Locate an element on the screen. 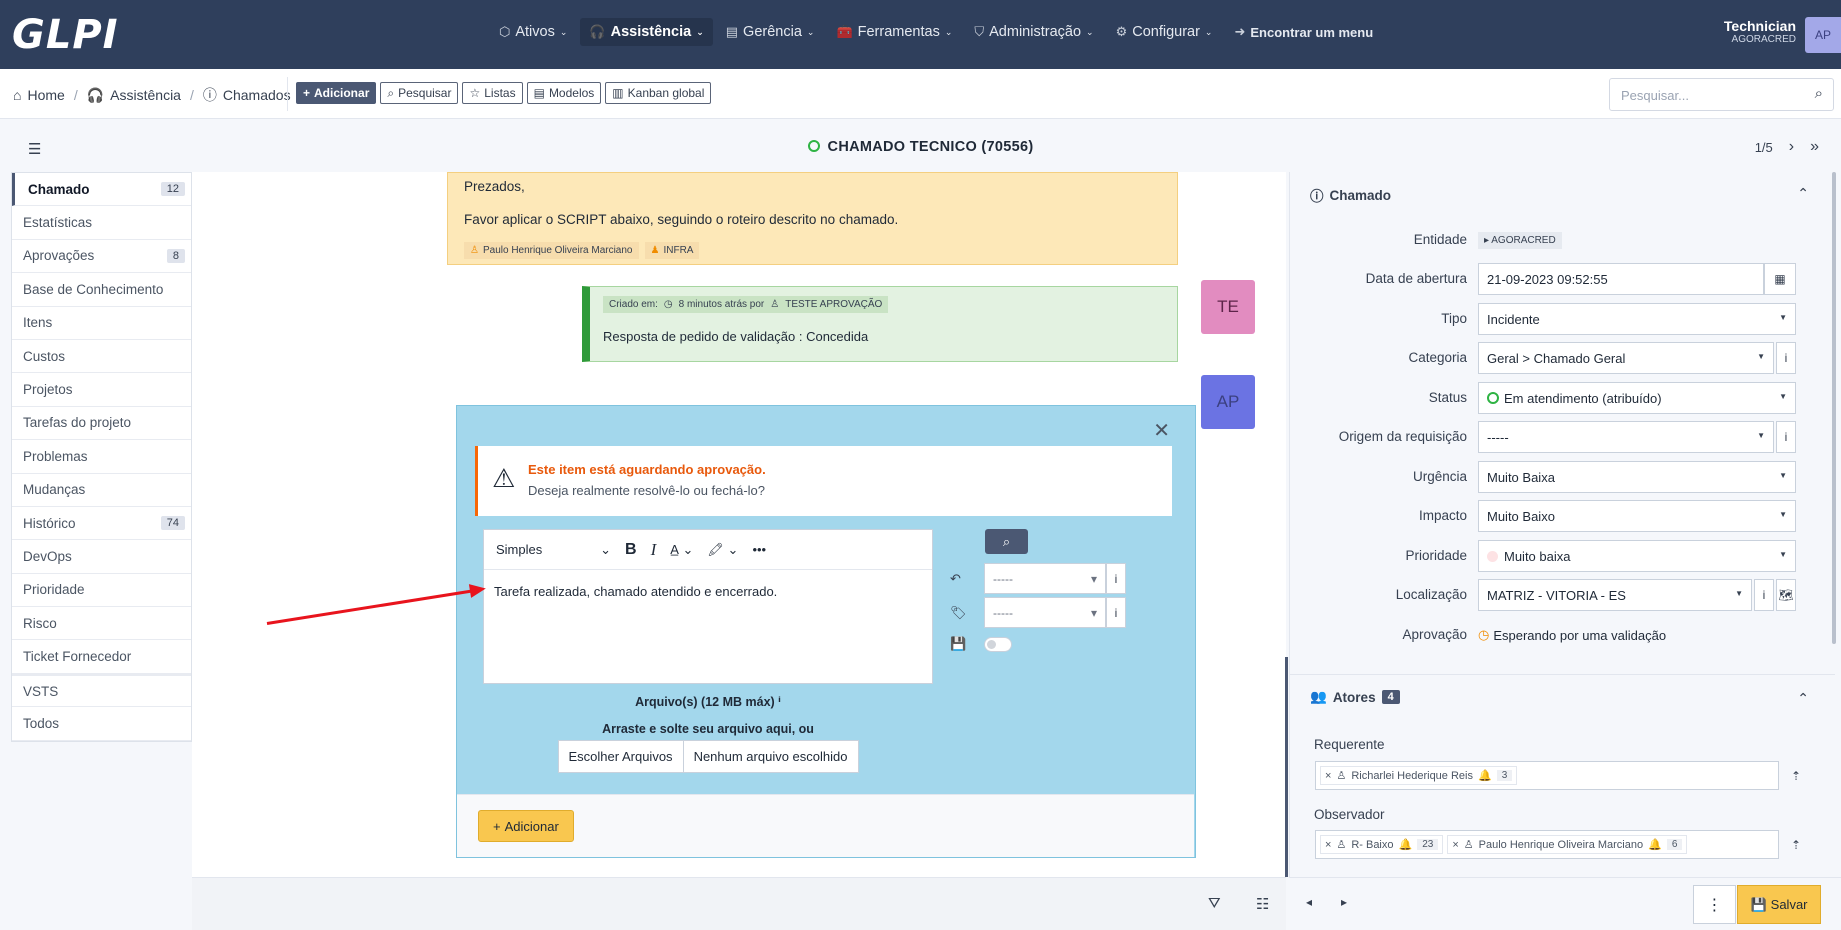  section-chamado: ⓘ Chamado is located at coordinates (1350, 195).